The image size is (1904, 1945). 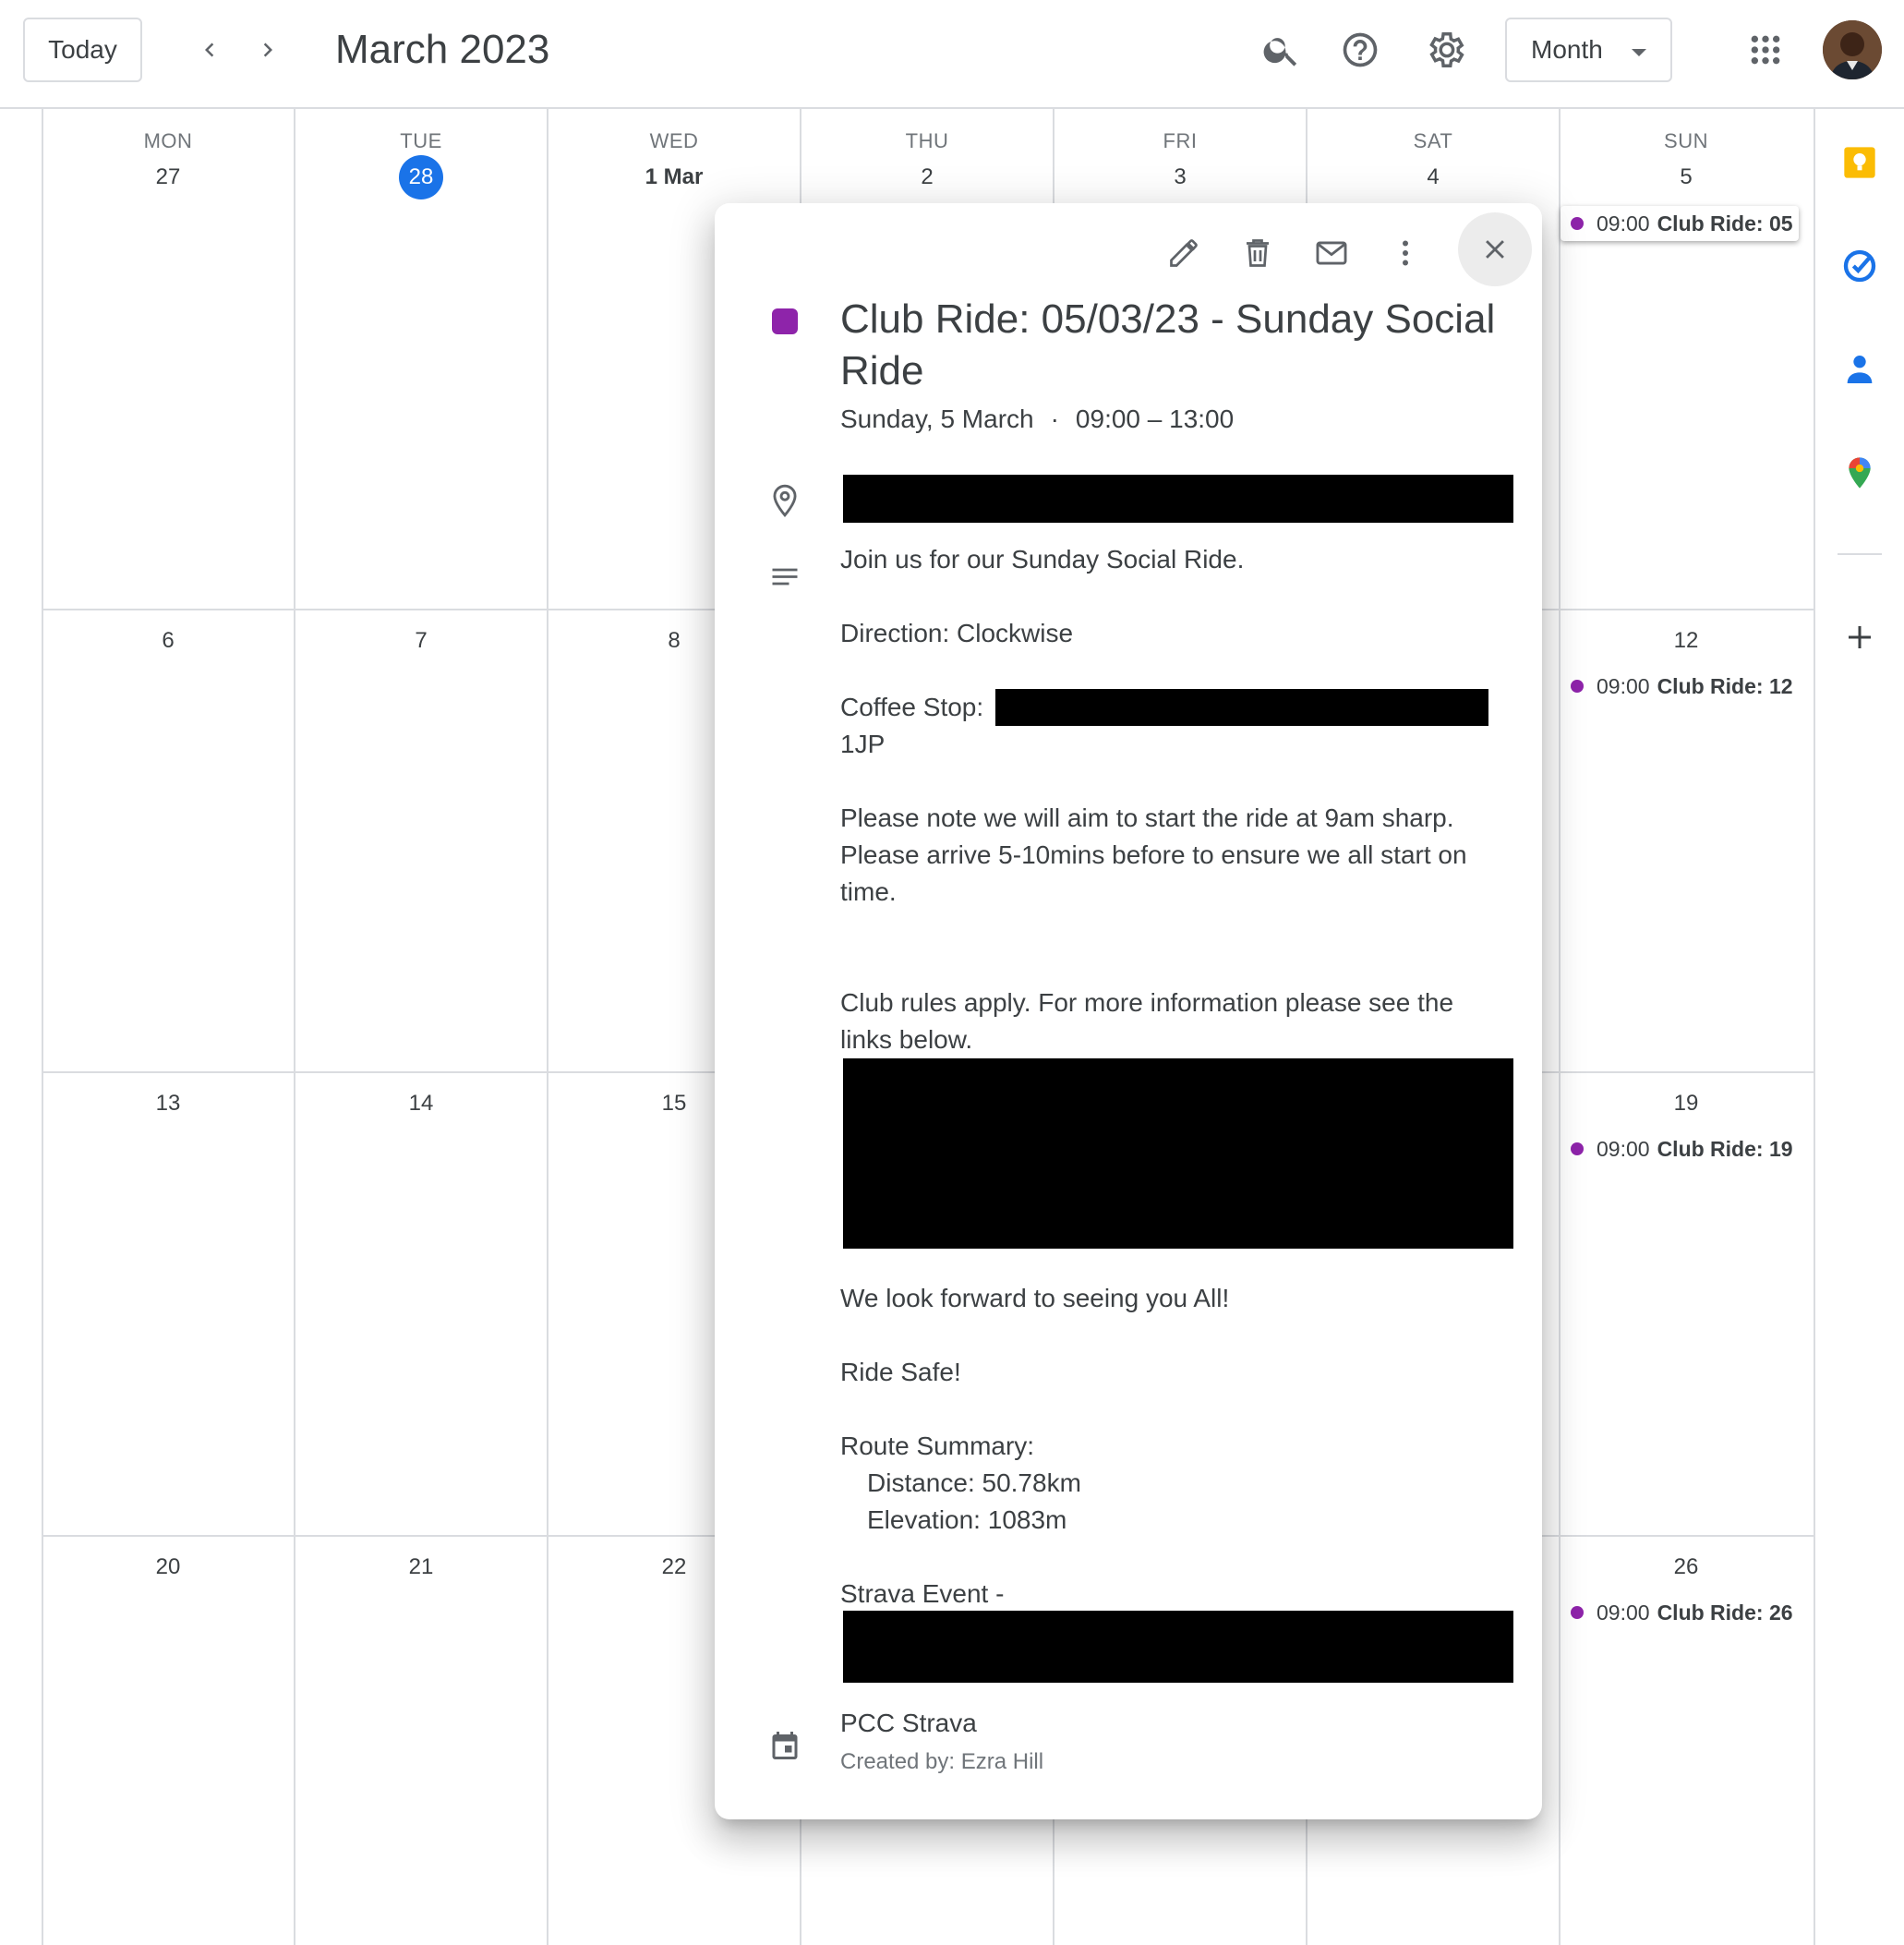 What do you see at coordinates (1725, 1148) in the screenshot?
I see `event-title: Club Ride: 19` at bounding box center [1725, 1148].